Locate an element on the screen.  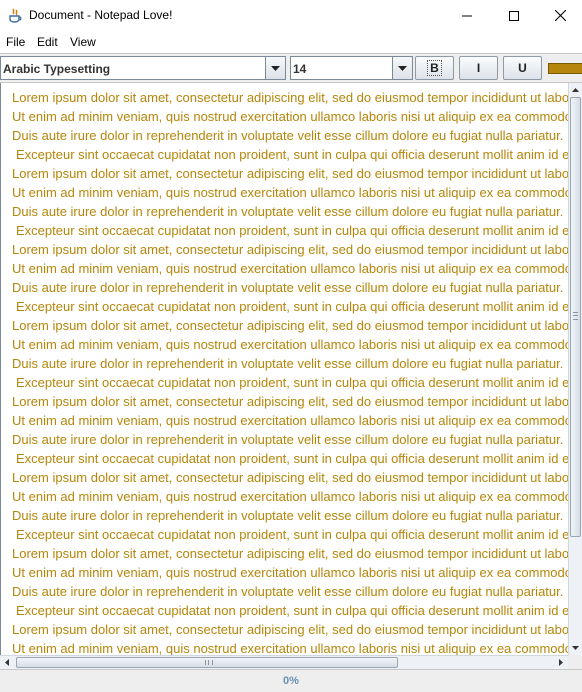
java-app-icon is located at coordinates (15, 15).